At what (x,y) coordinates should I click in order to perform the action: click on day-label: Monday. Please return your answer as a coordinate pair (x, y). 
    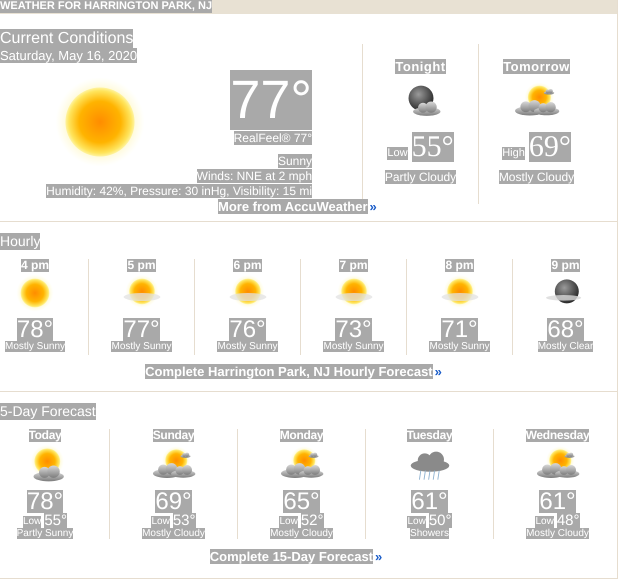
    Looking at the image, I should click on (302, 435).